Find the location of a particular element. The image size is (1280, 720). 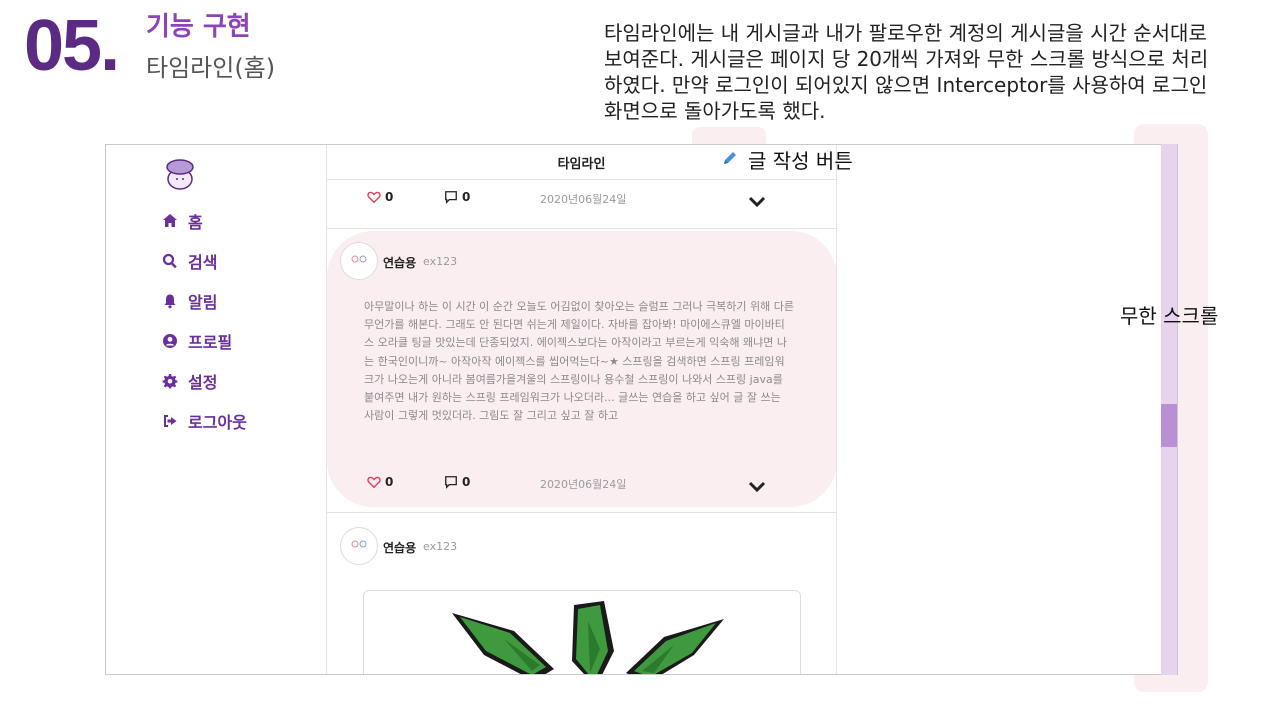

sidebar-item-settings: 설정 is located at coordinates (189, 381).